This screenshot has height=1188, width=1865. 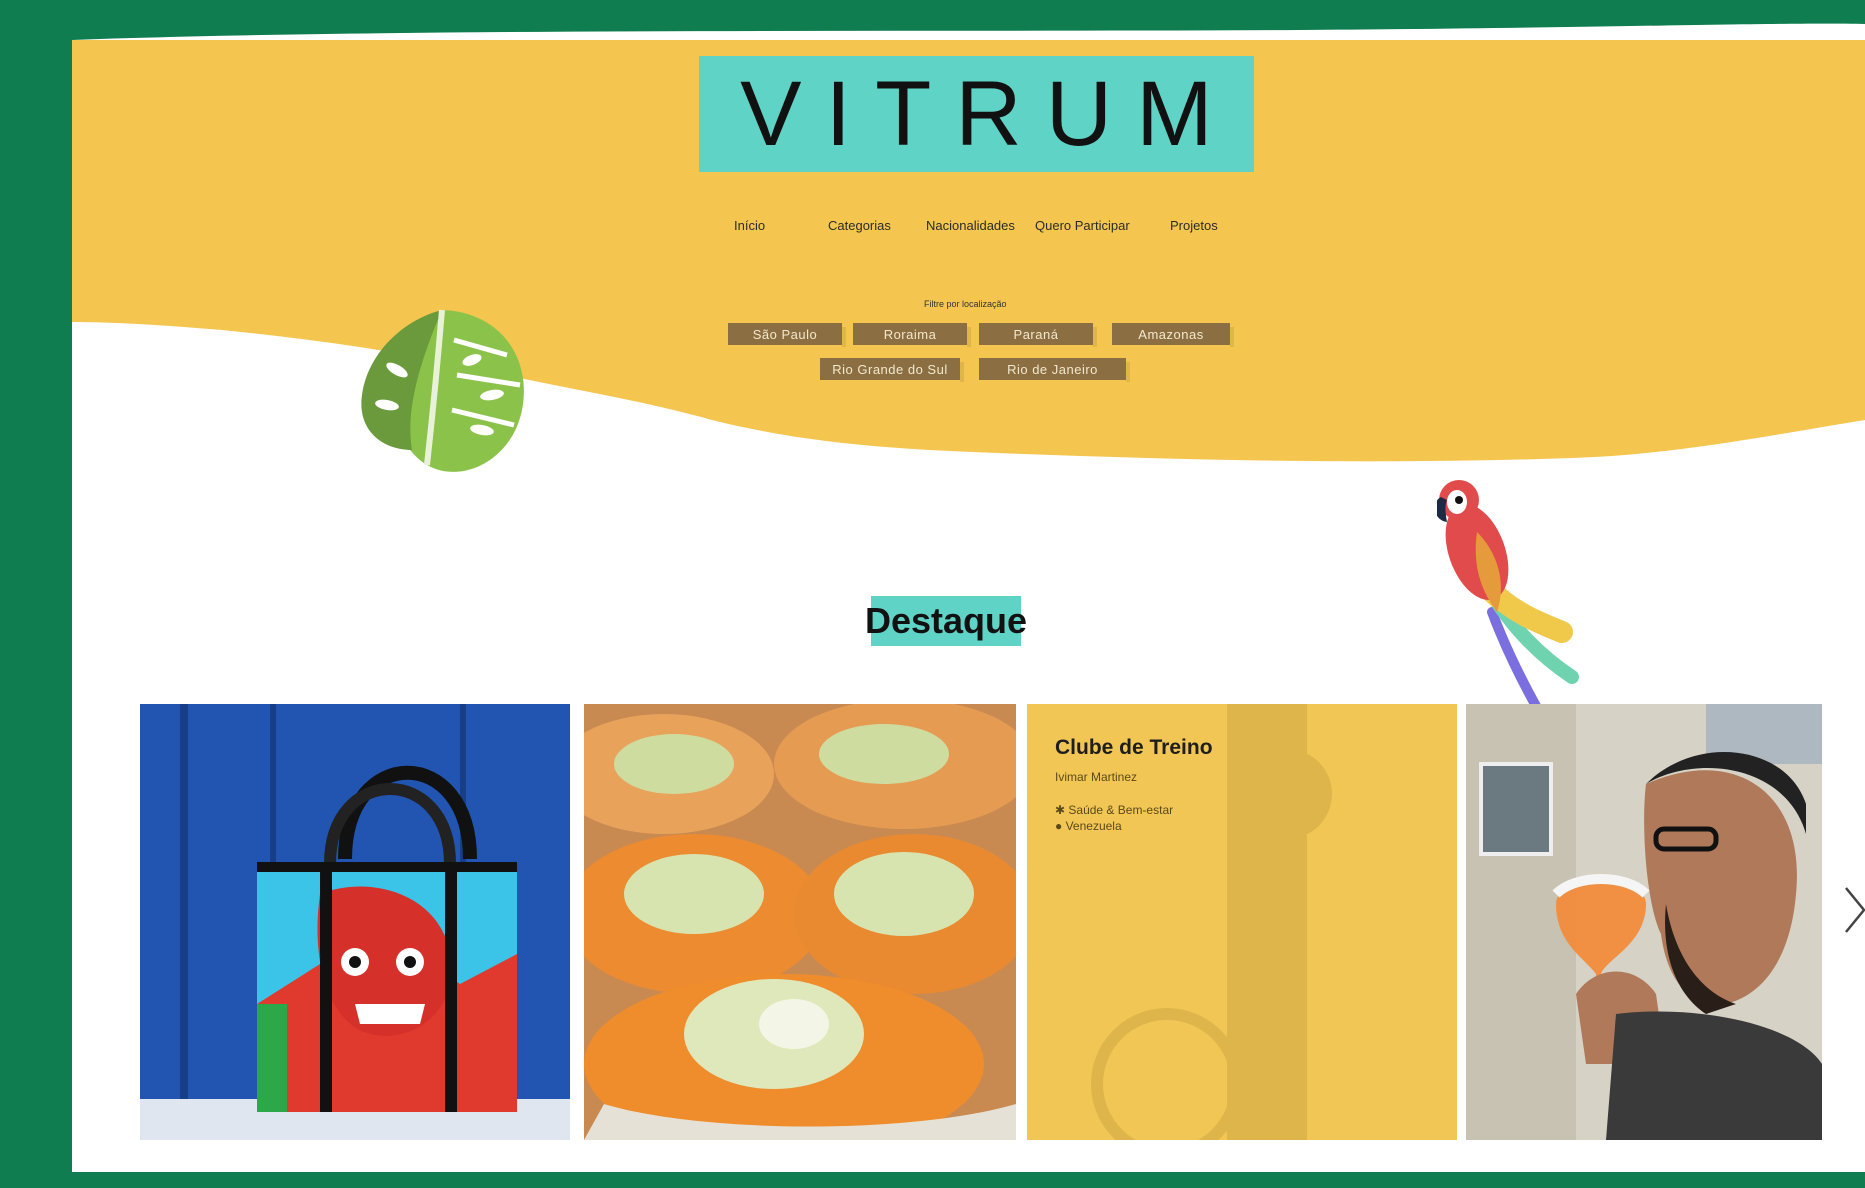 I want to click on site-logo: VITRUM, so click(x=976, y=114).